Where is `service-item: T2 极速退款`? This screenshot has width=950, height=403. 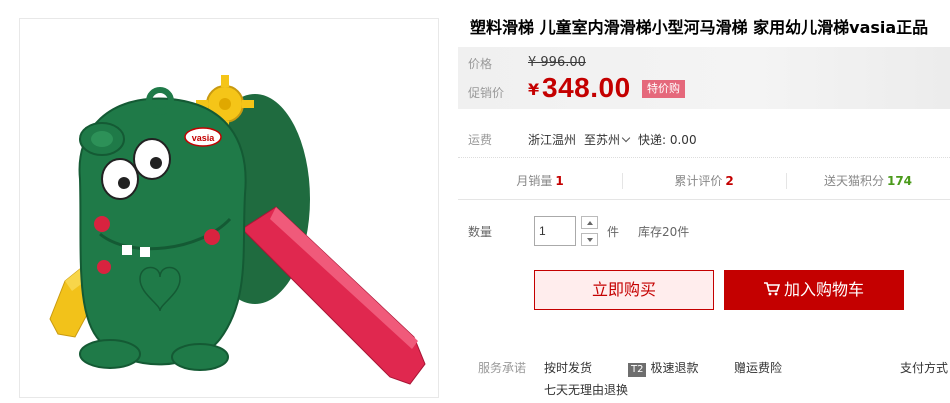 service-item: T2 极速退款 is located at coordinates (663, 368).